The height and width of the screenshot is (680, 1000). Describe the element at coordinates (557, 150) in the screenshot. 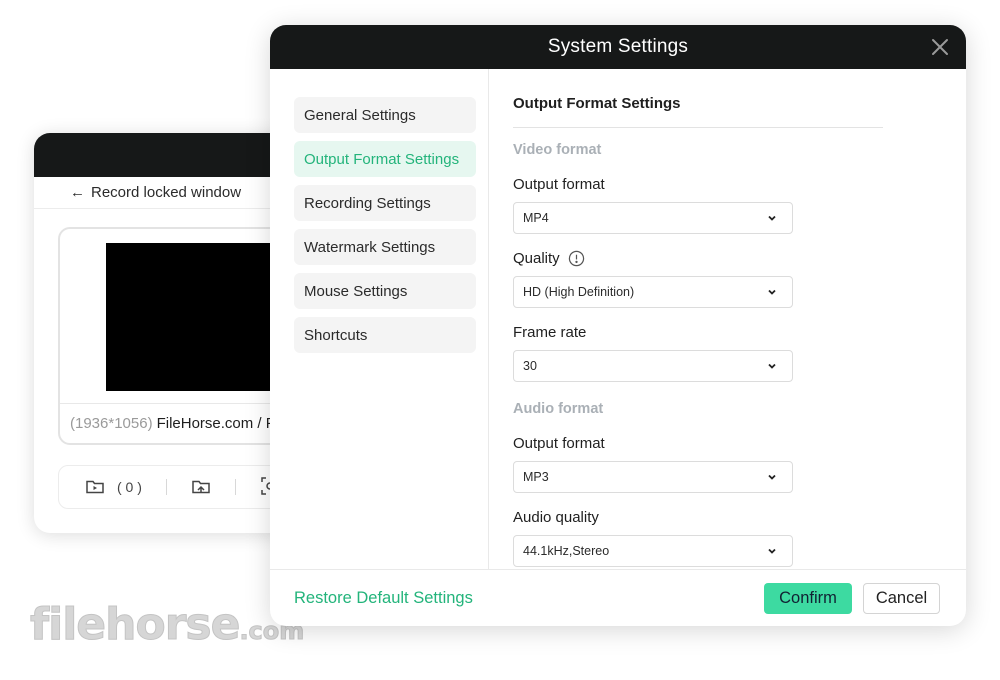

I see `video-format-heading: Video format` at that location.